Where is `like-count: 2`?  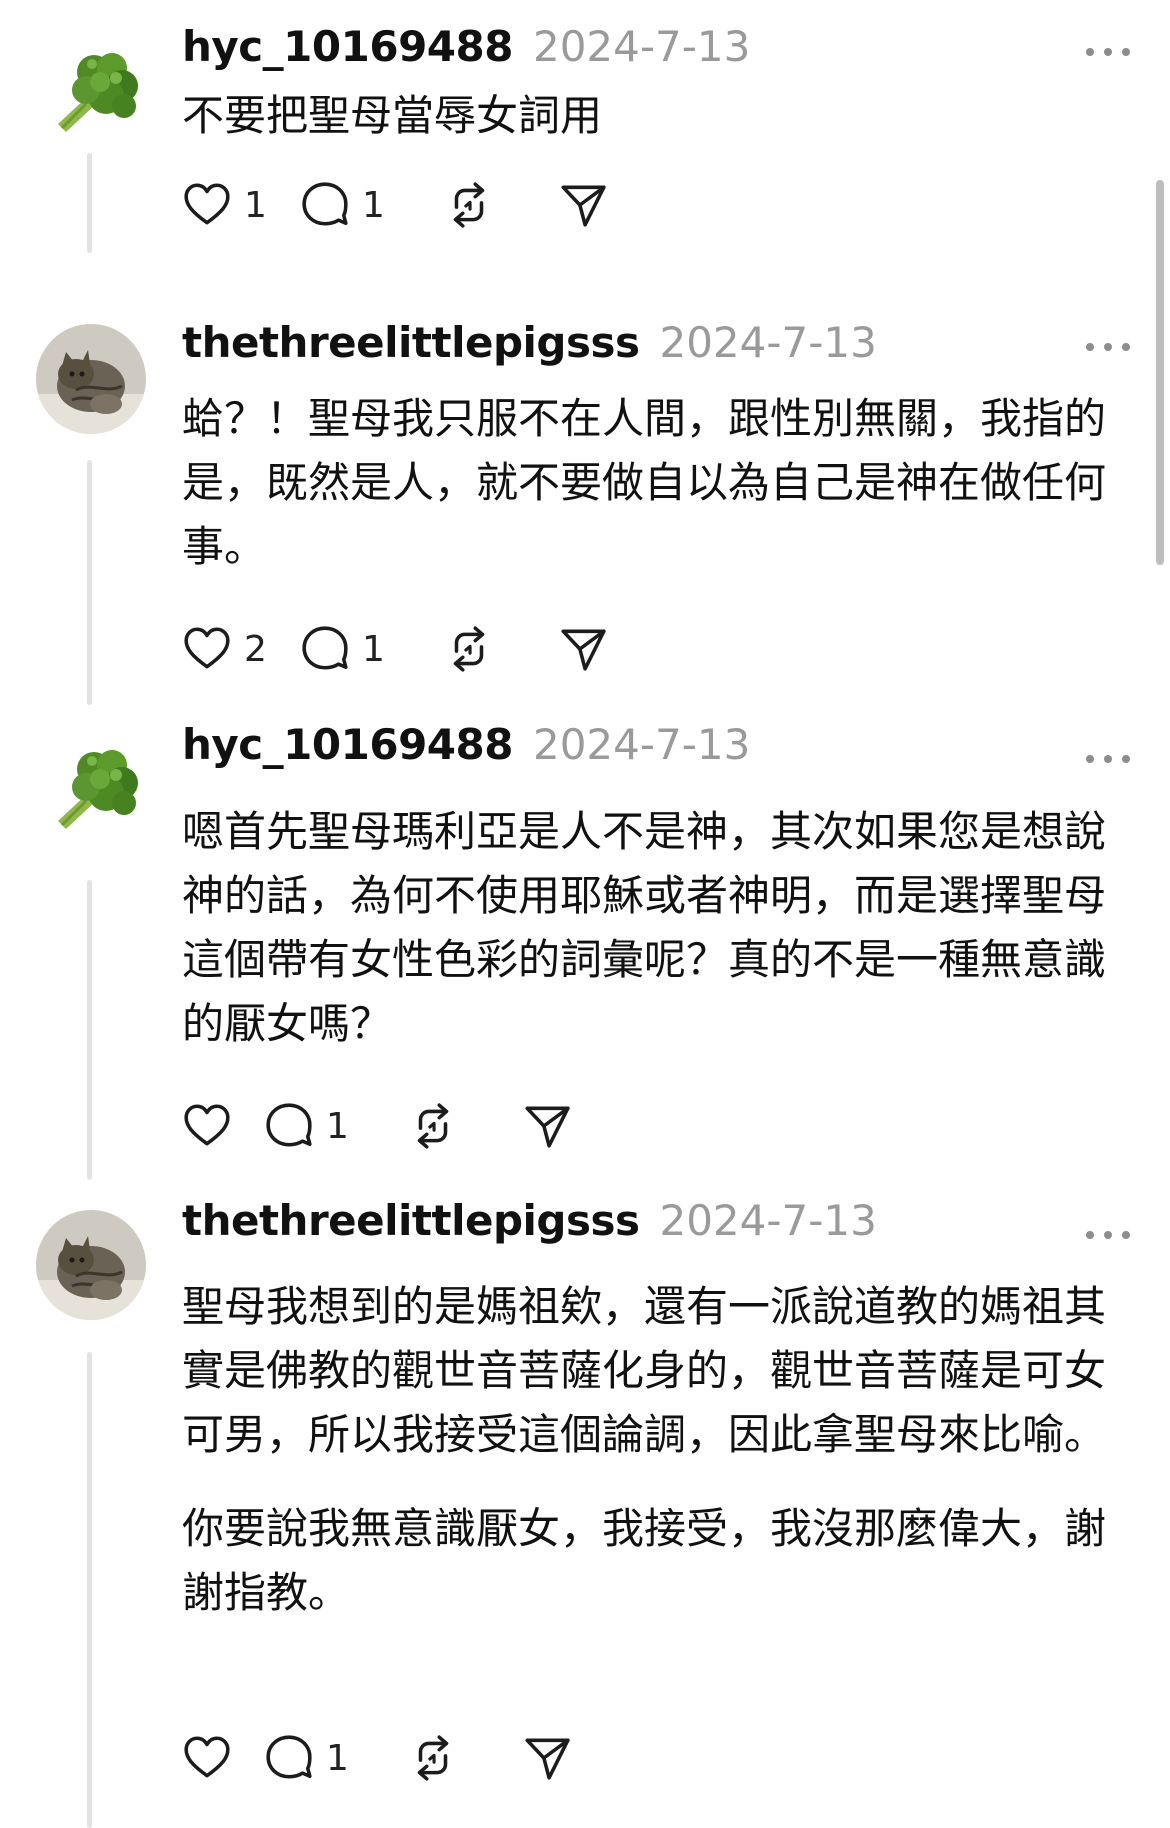
like-count: 2 is located at coordinates (255, 649).